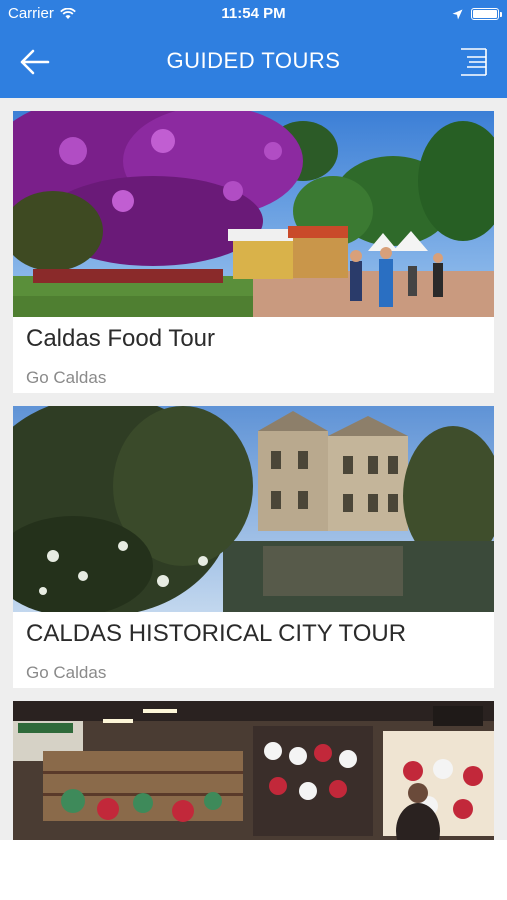 The width and height of the screenshot is (507, 900). I want to click on tour-title: Caldas Food Tour, so click(120, 338).